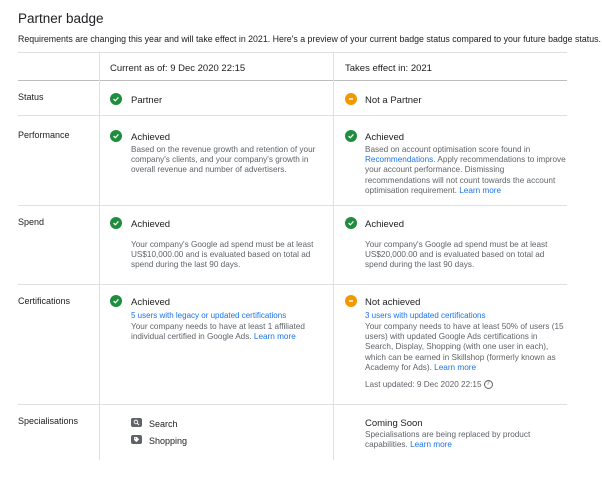 The image size is (602, 480). Describe the element at coordinates (394, 423) in the screenshot. I see `specialisations-future-status: Coming Soon` at that location.